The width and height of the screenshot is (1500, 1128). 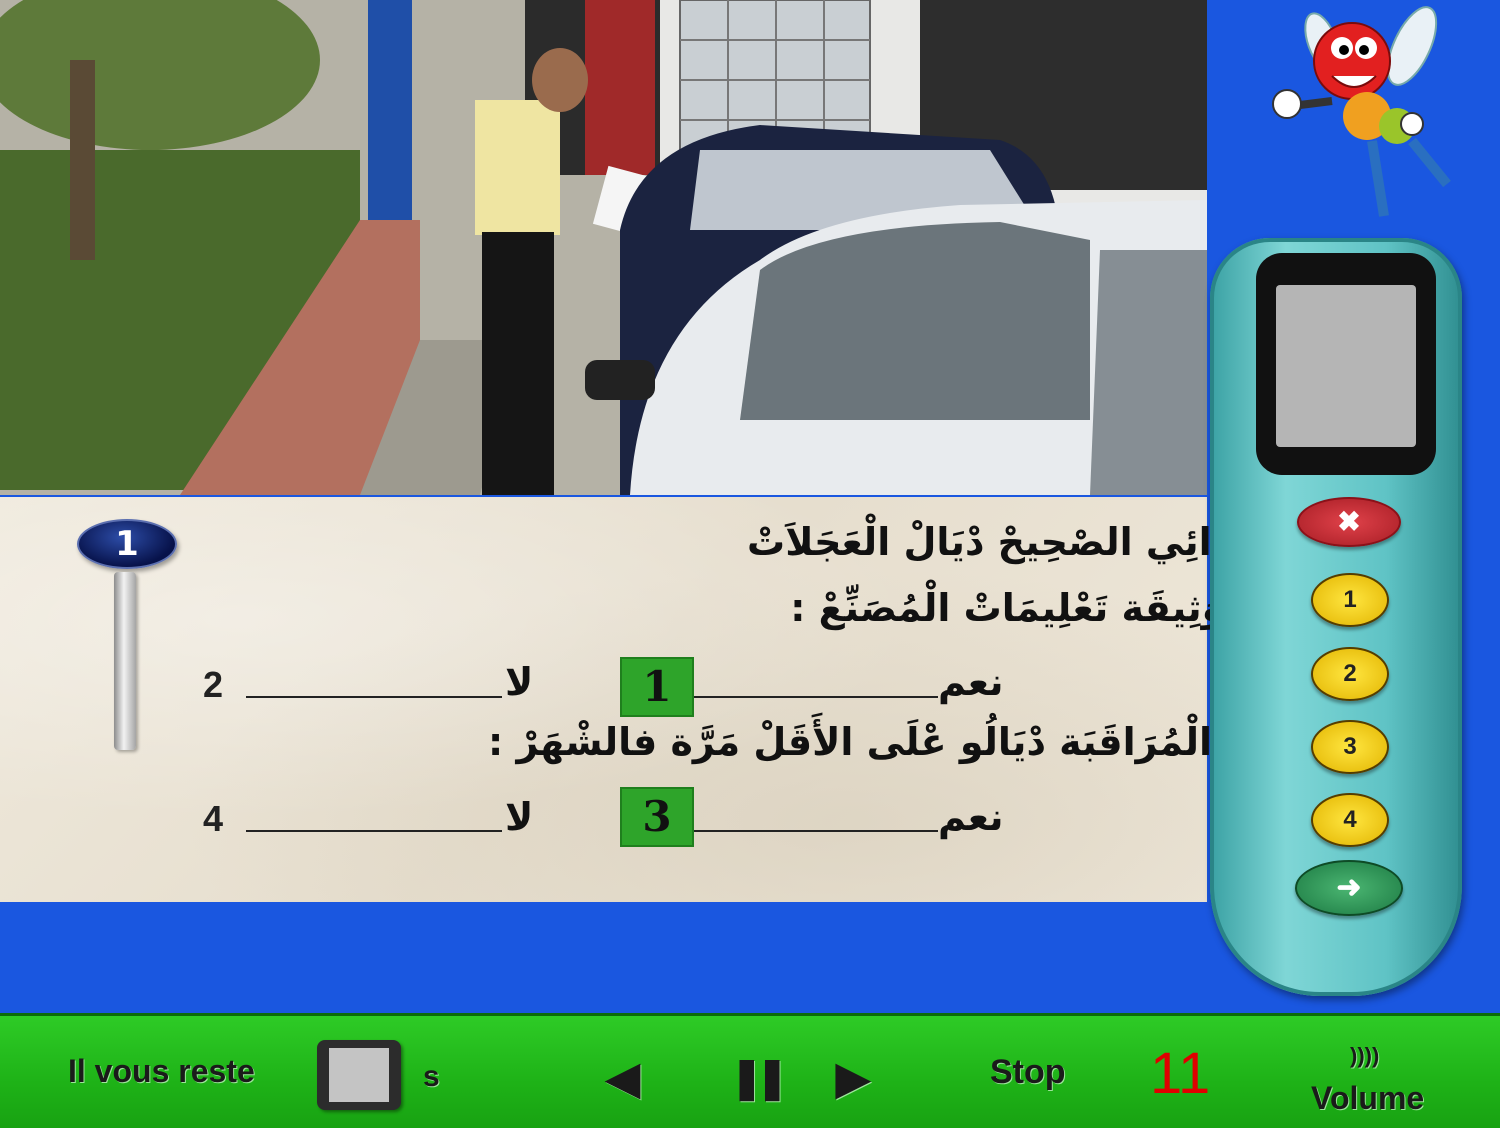 What do you see at coordinates (1180, 1073) in the screenshot?
I see `question-counter: 11` at bounding box center [1180, 1073].